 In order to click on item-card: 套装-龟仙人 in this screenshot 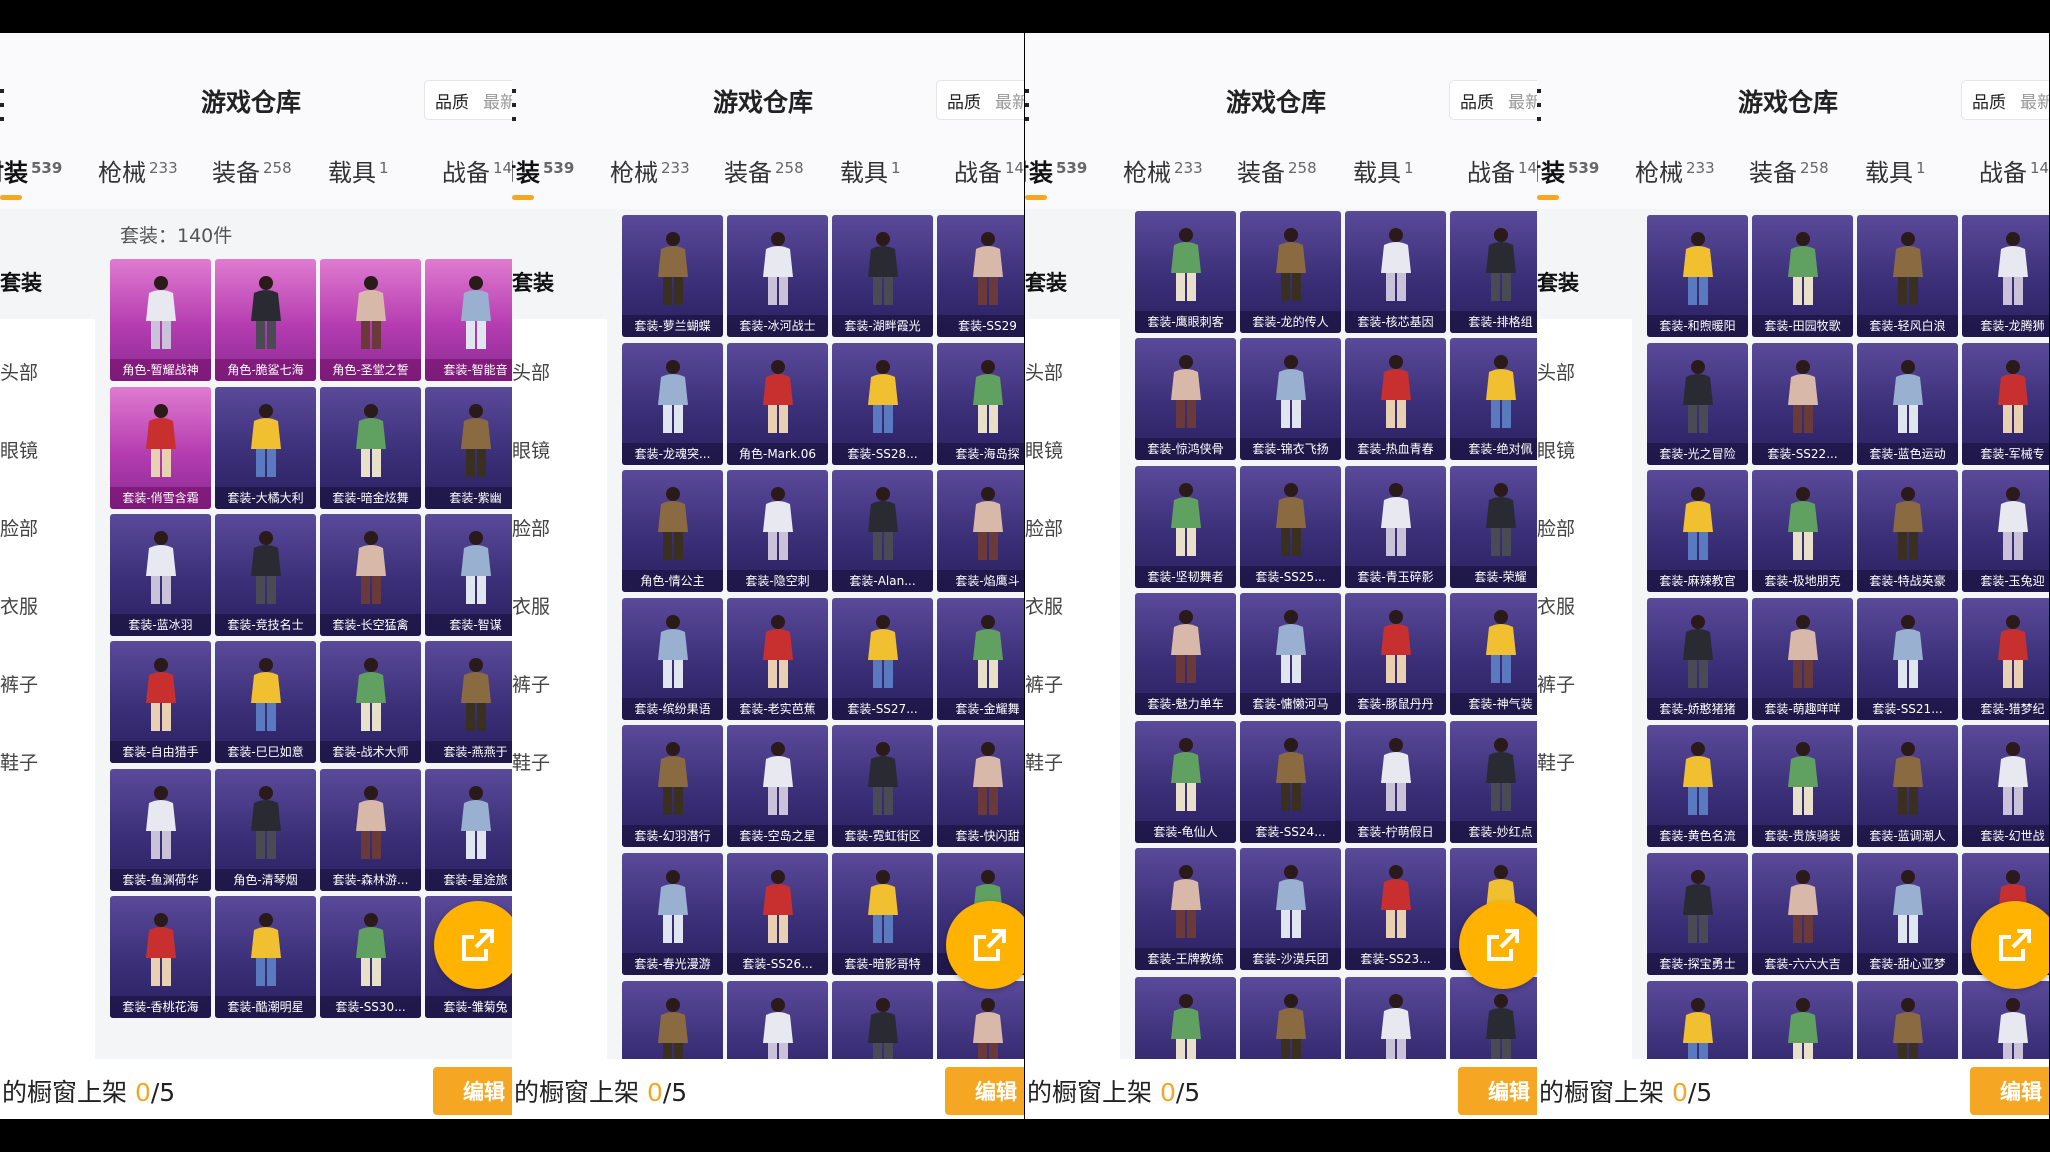, I will do `click(1185, 782)`.